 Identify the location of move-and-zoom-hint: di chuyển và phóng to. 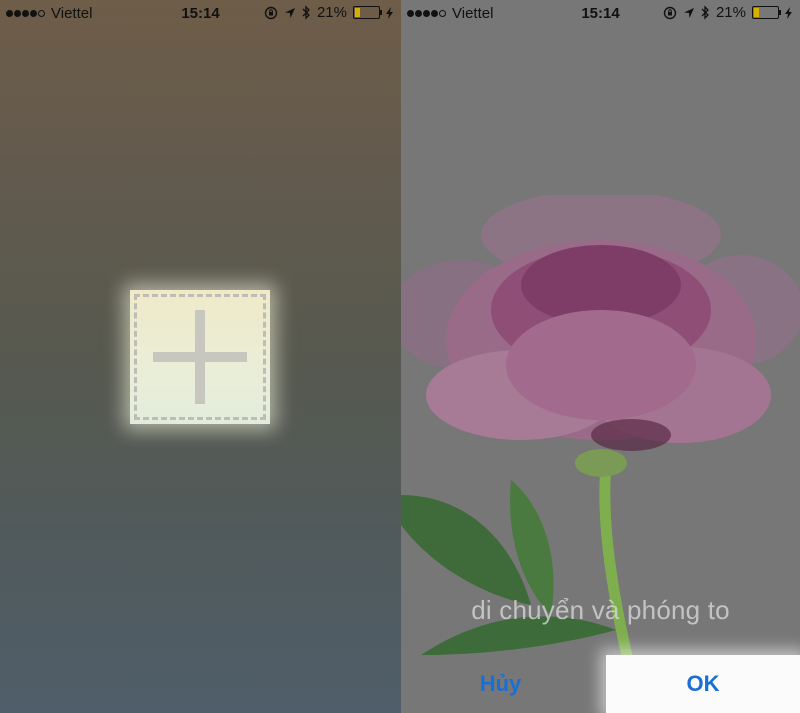
(600, 610).